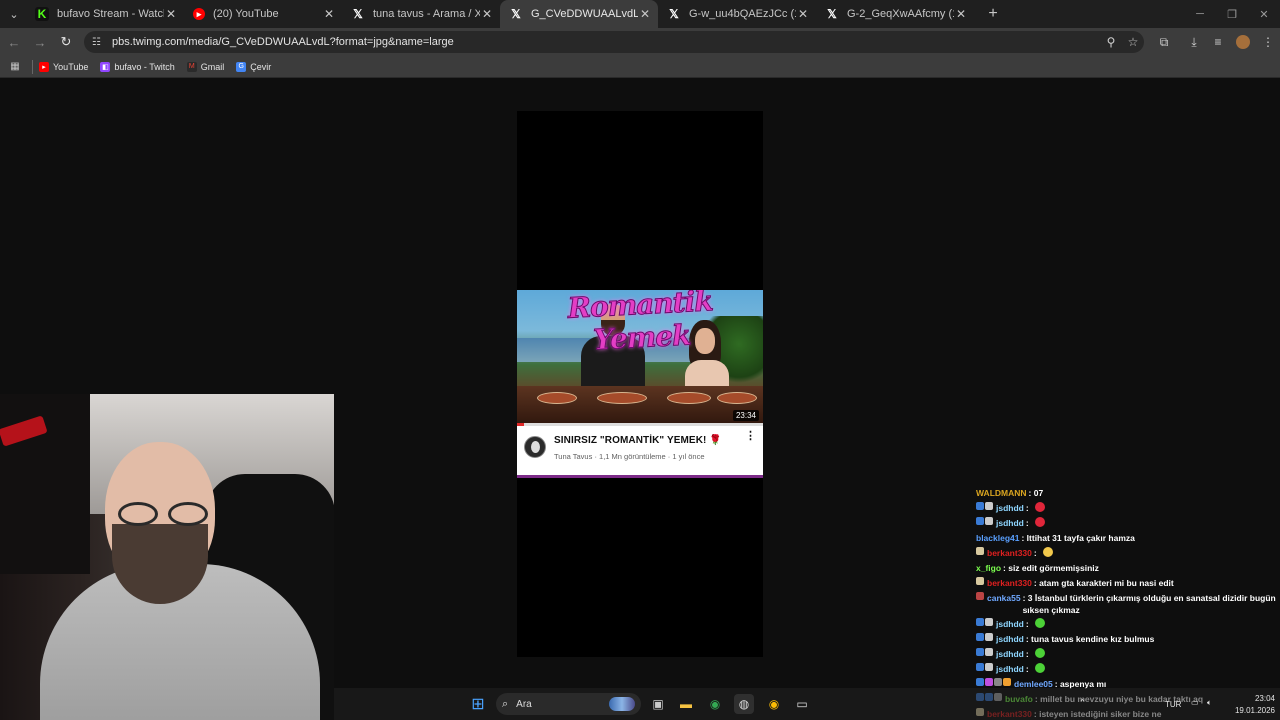  What do you see at coordinates (1195, 702) in the screenshot?
I see `network-icon: ▭` at bounding box center [1195, 702].